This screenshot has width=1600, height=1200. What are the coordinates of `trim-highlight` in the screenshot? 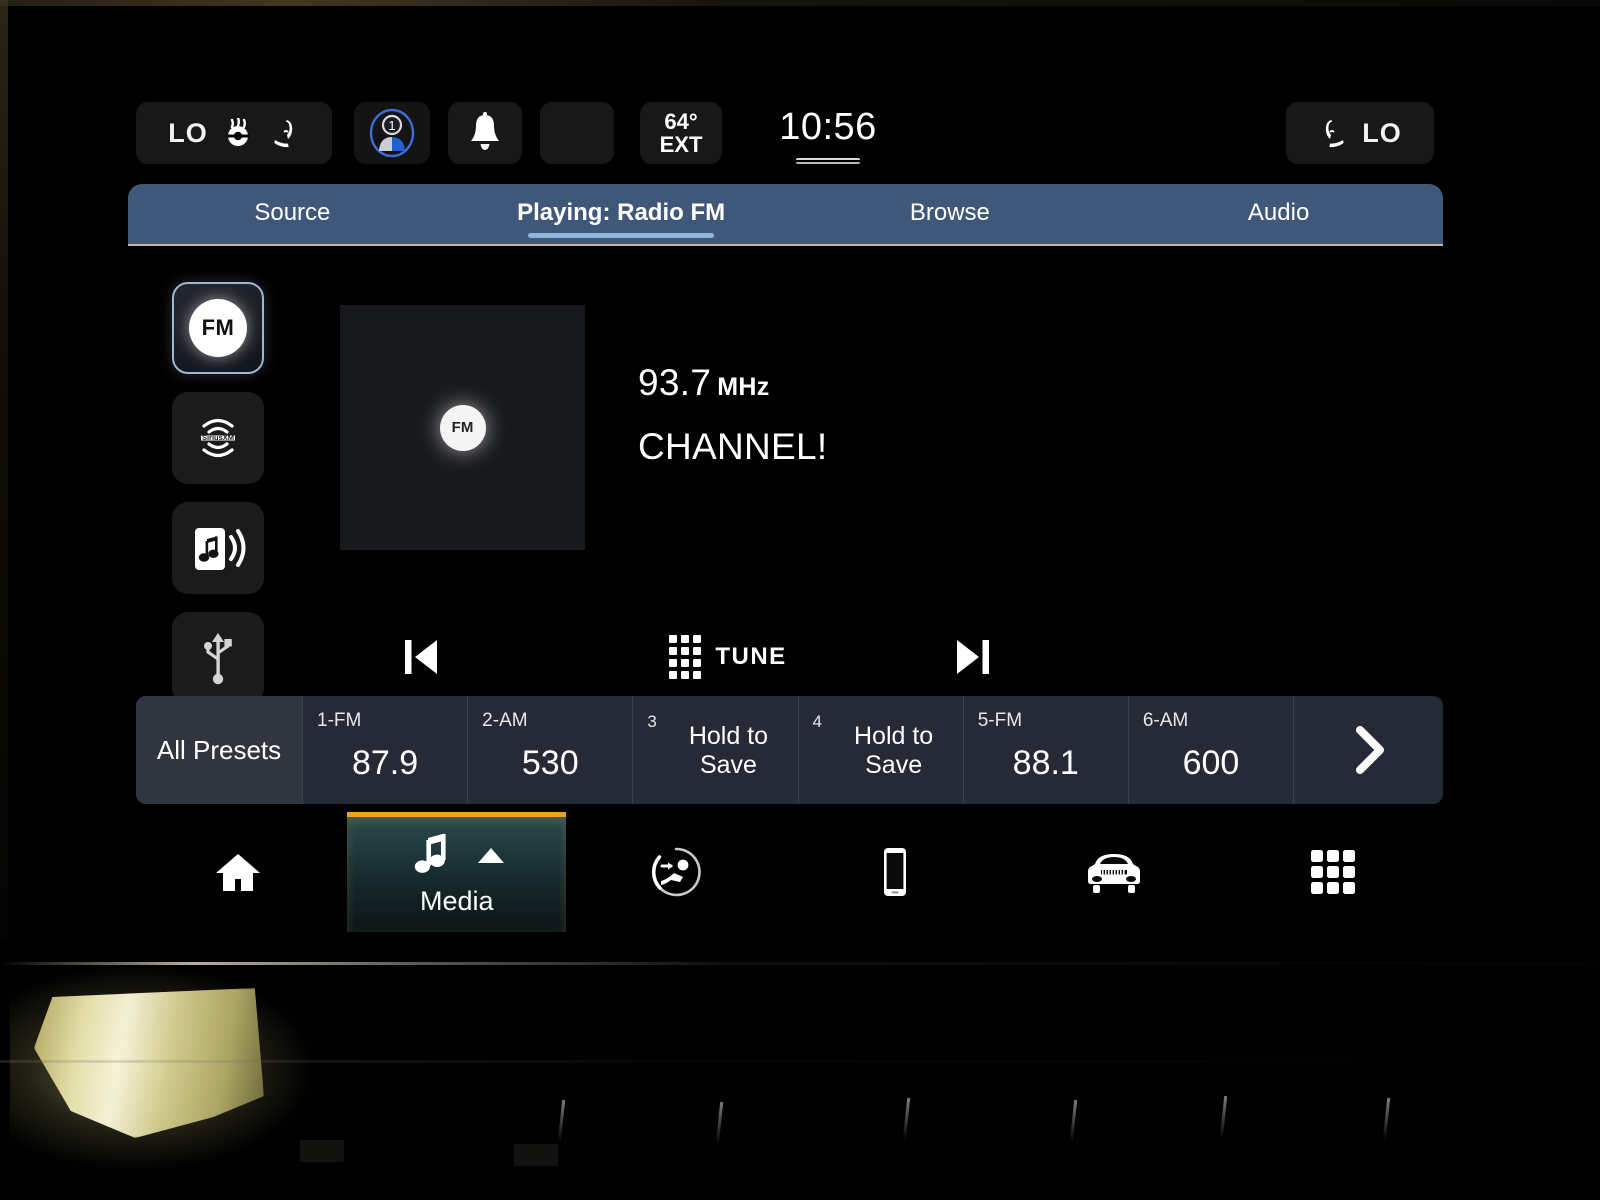 It's located at (800, 963).